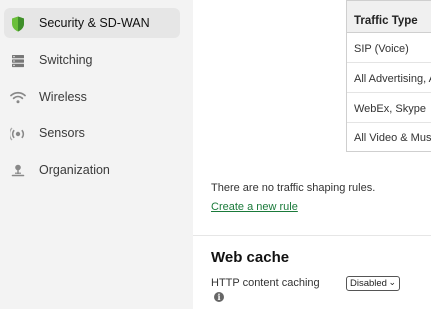  Describe the element at coordinates (17, 60) in the screenshot. I see `switch-icon` at that location.